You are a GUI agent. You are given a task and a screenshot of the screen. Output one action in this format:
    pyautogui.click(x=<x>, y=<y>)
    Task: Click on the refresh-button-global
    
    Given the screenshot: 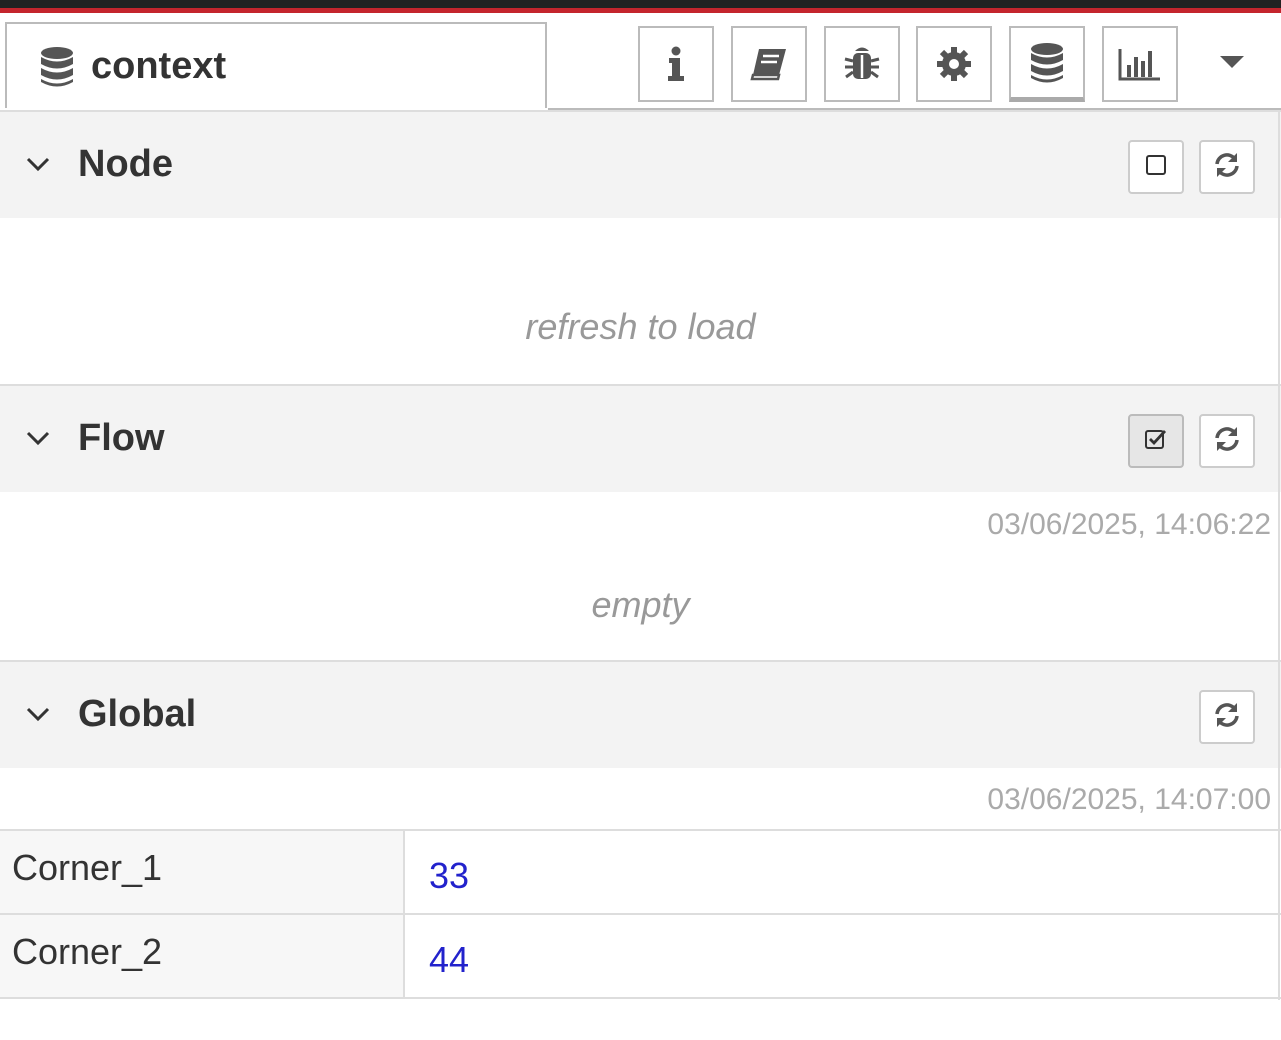 What is the action you would take?
    pyautogui.click(x=1227, y=717)
    